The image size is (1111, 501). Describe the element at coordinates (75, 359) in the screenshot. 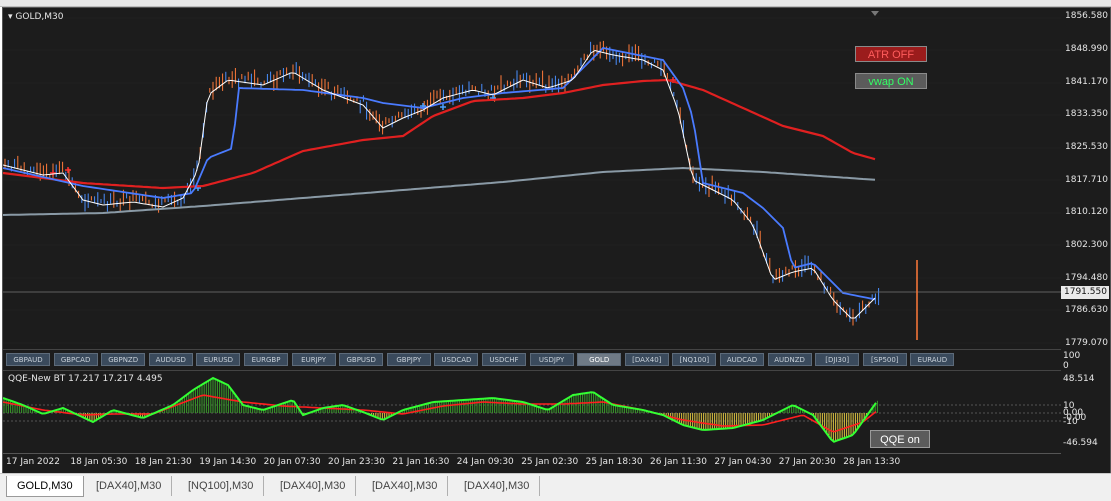

I see `symbol-button-gbpcad: GBPCAD` at that location.